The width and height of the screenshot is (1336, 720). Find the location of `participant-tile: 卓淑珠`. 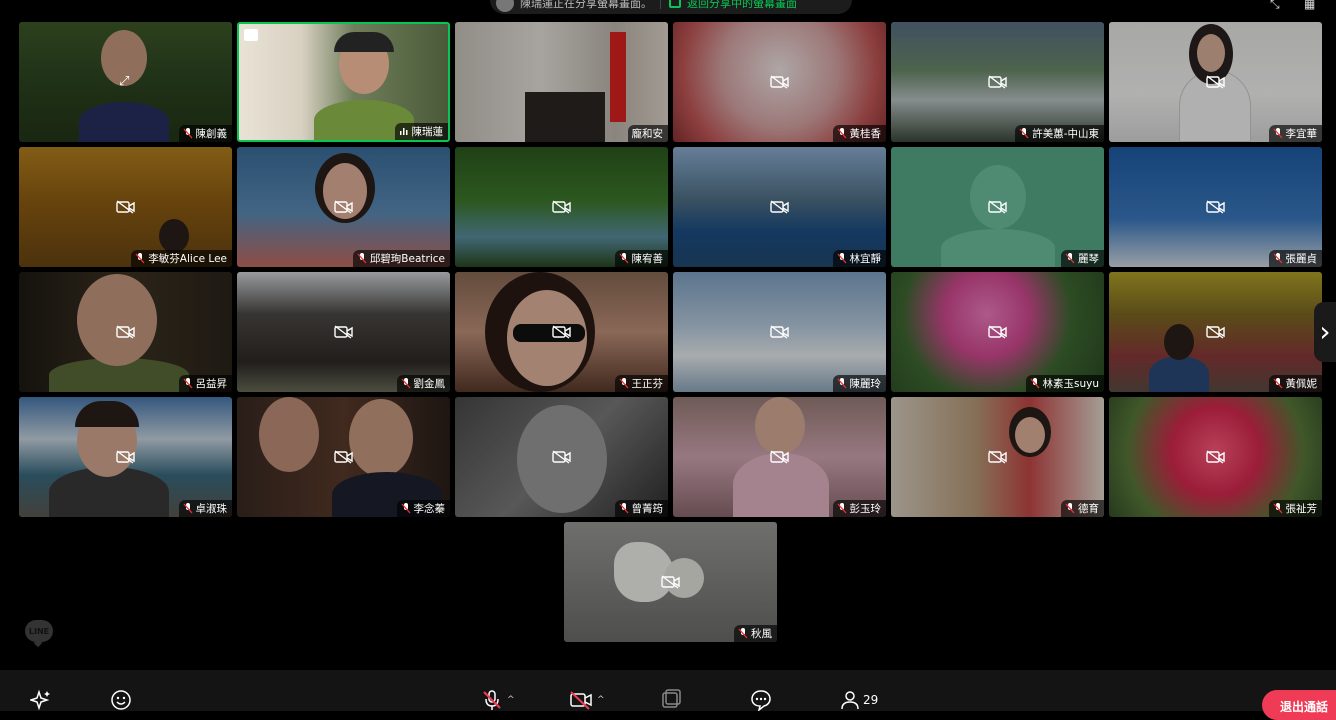

participant-tile: 卓淑珠 is located at coordinates (125, 457).